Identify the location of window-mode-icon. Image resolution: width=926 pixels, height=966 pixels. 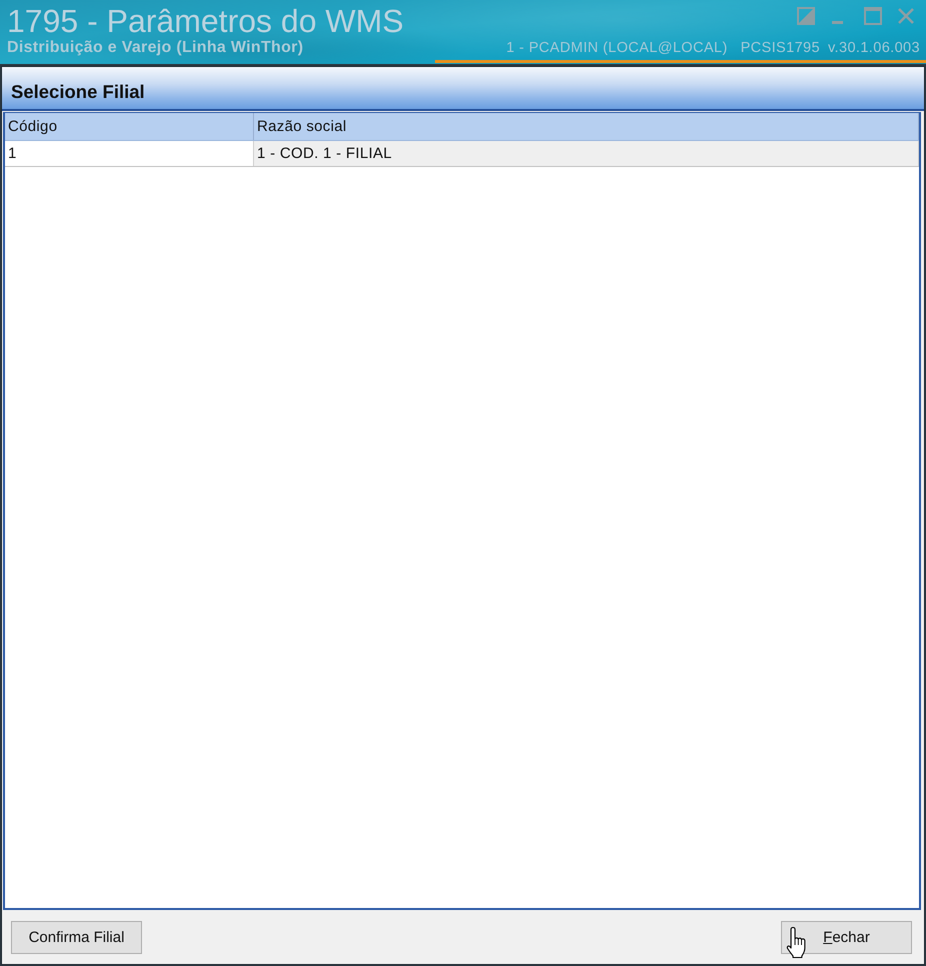
(806, 16).